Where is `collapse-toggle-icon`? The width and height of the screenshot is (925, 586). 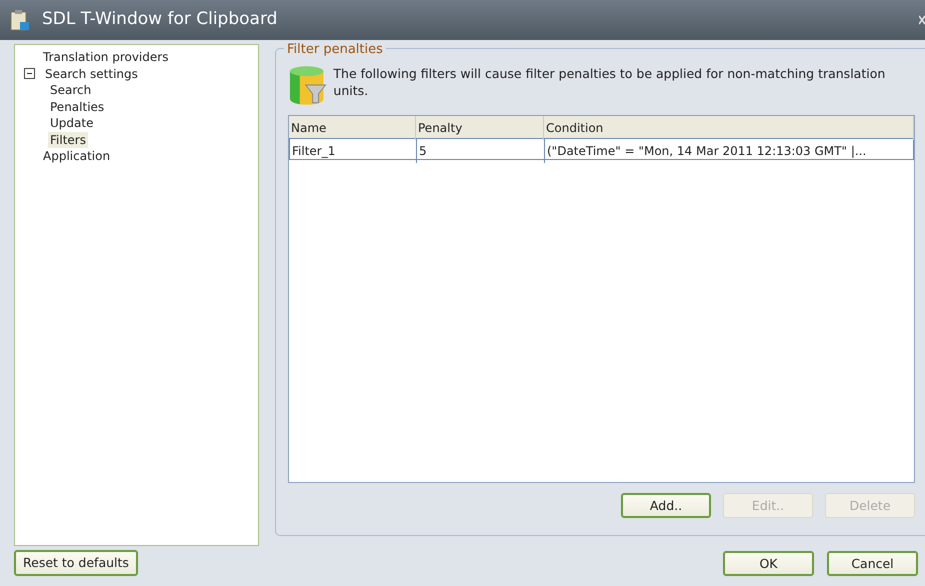 collapse-toggle-icon is located at coordinates (29, 74).